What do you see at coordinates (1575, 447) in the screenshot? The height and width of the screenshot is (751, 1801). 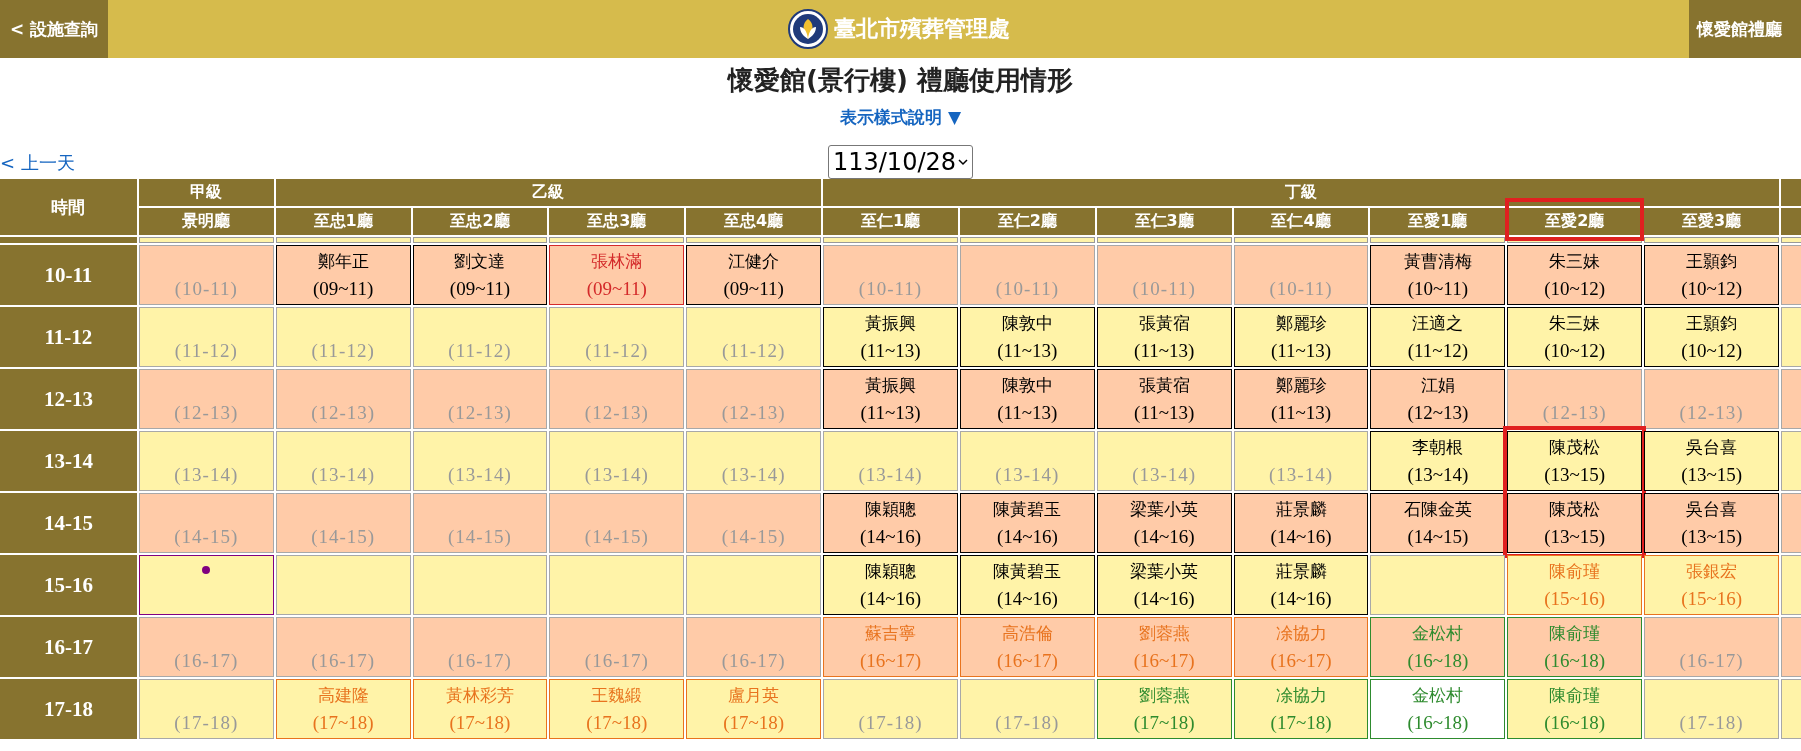 I see `booking-name: 陳茂松` at bounding box center [1575, 447].